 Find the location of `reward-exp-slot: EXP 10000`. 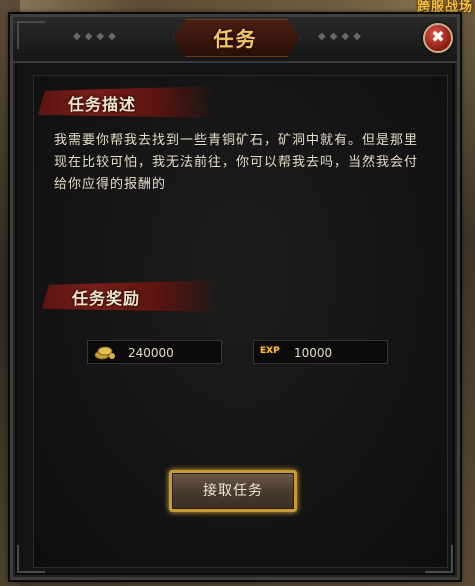

reward-exp-slot: EXP 10000 is located at coordinates (320, 352).